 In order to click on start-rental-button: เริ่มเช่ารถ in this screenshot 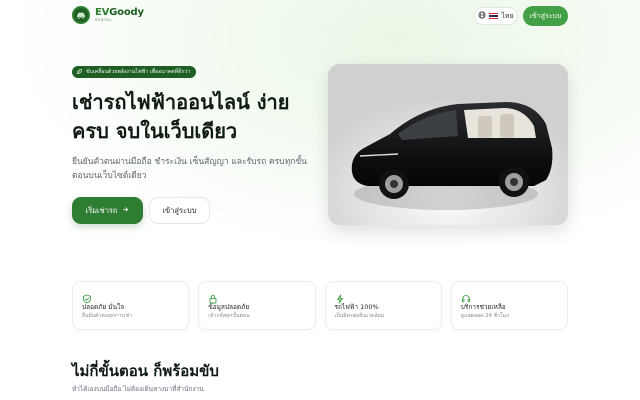, I will do `click(107, 210)`.